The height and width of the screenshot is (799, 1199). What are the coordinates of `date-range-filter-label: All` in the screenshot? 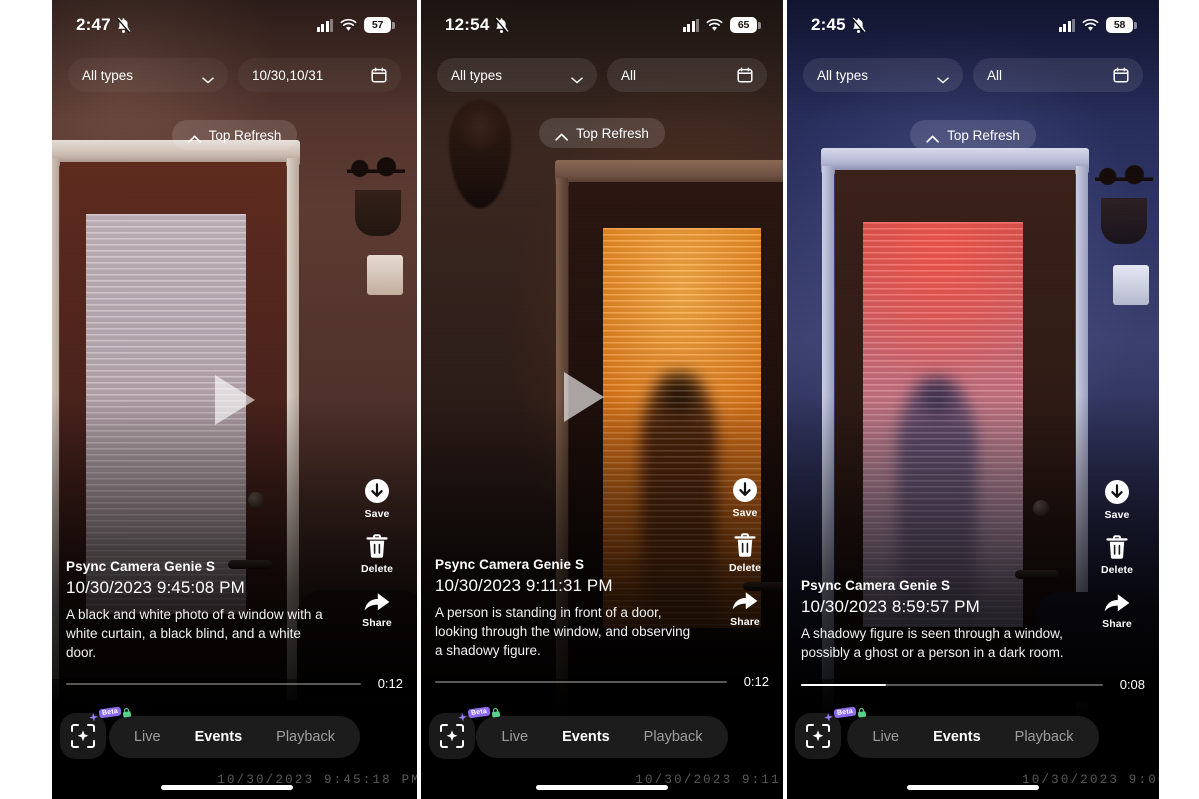 It's located at (629, 75).